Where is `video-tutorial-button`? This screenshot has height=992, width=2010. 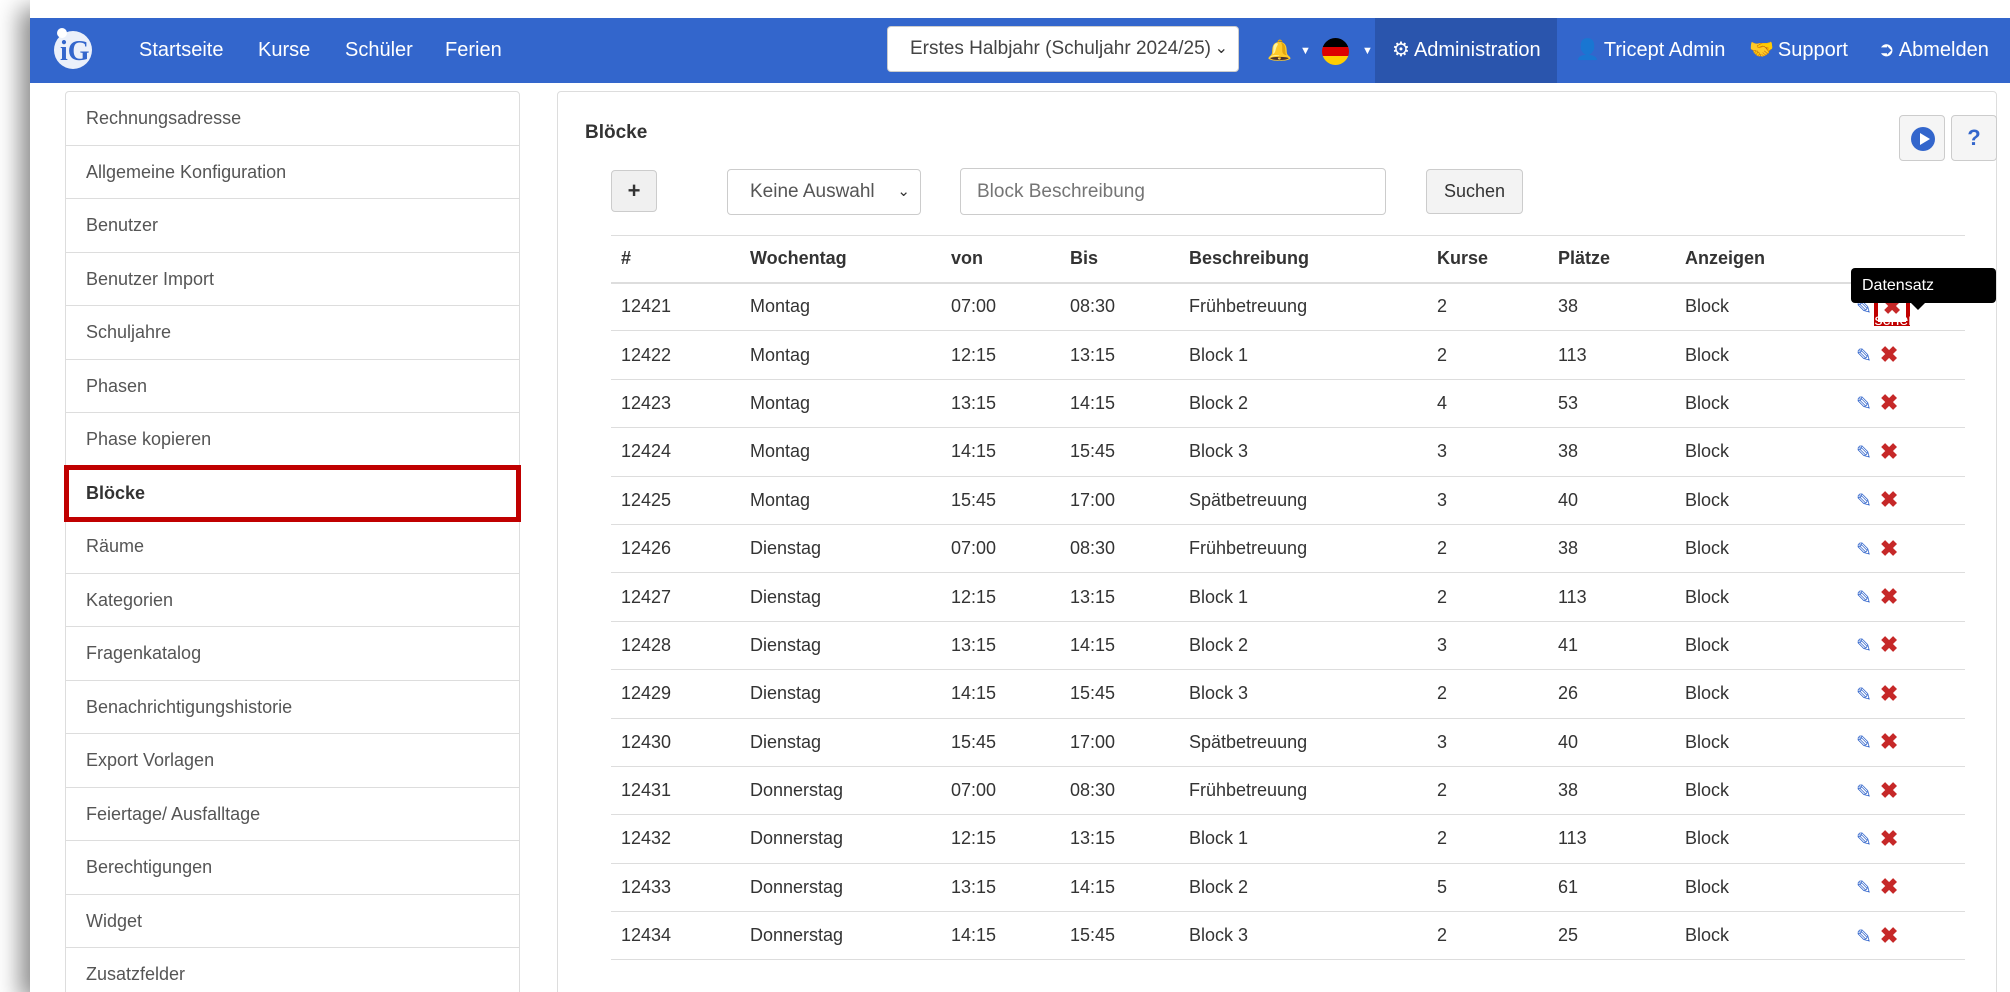 video-tutorial-button is located at coordinates (1922, 138).